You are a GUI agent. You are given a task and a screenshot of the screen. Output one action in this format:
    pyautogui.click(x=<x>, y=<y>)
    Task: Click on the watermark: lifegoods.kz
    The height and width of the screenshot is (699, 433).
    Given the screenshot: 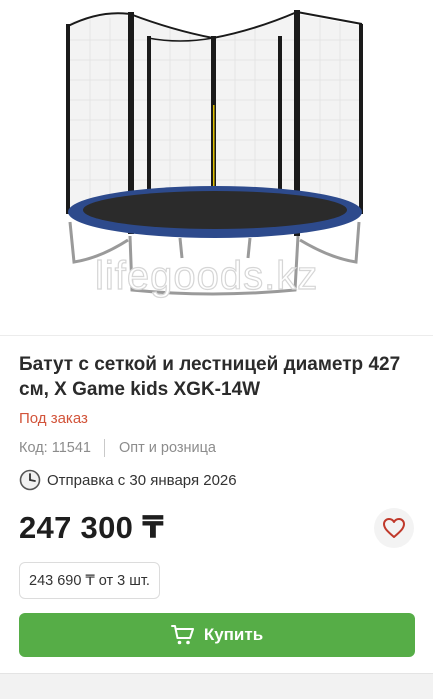 What is the action you would take?
    pyautogui.click(x=206, y=275)
    